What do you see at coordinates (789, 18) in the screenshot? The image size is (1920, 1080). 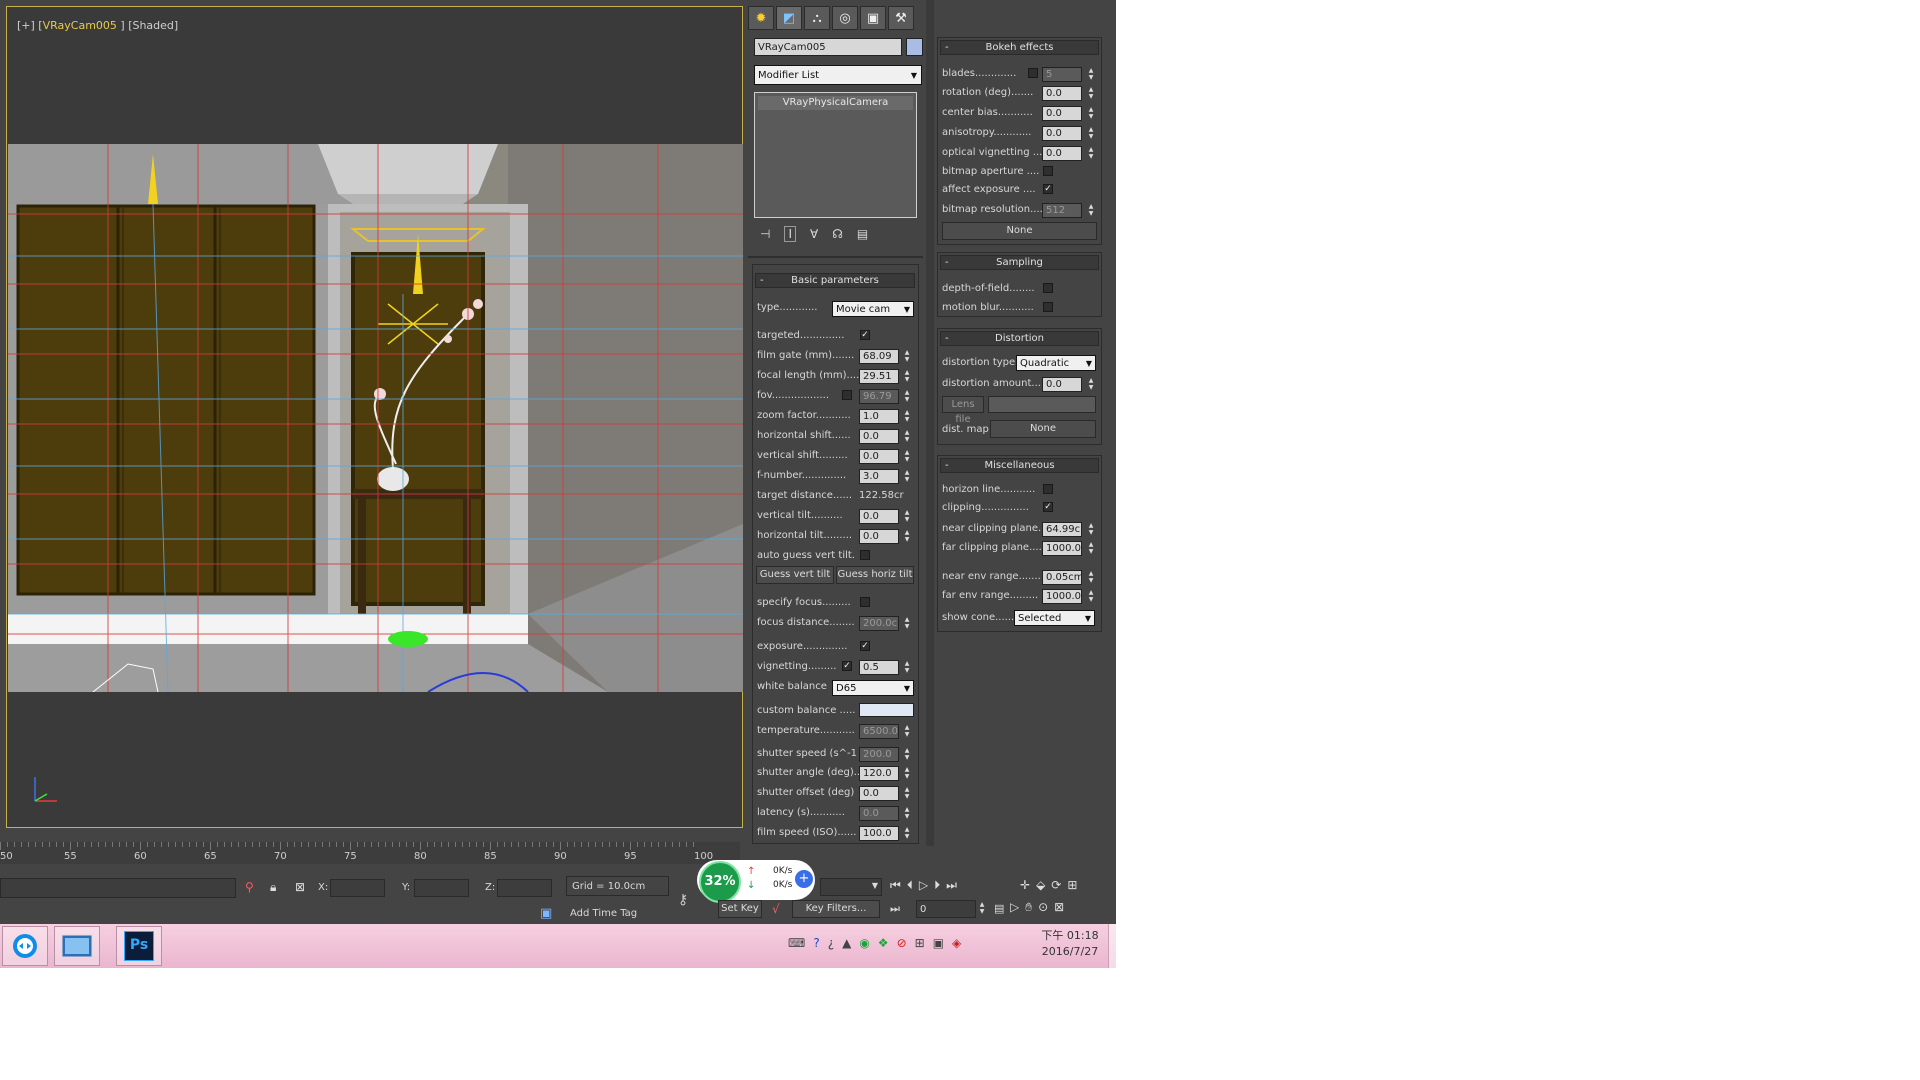 I see `modify-icon: ◩` at bounding box center [789, 18].